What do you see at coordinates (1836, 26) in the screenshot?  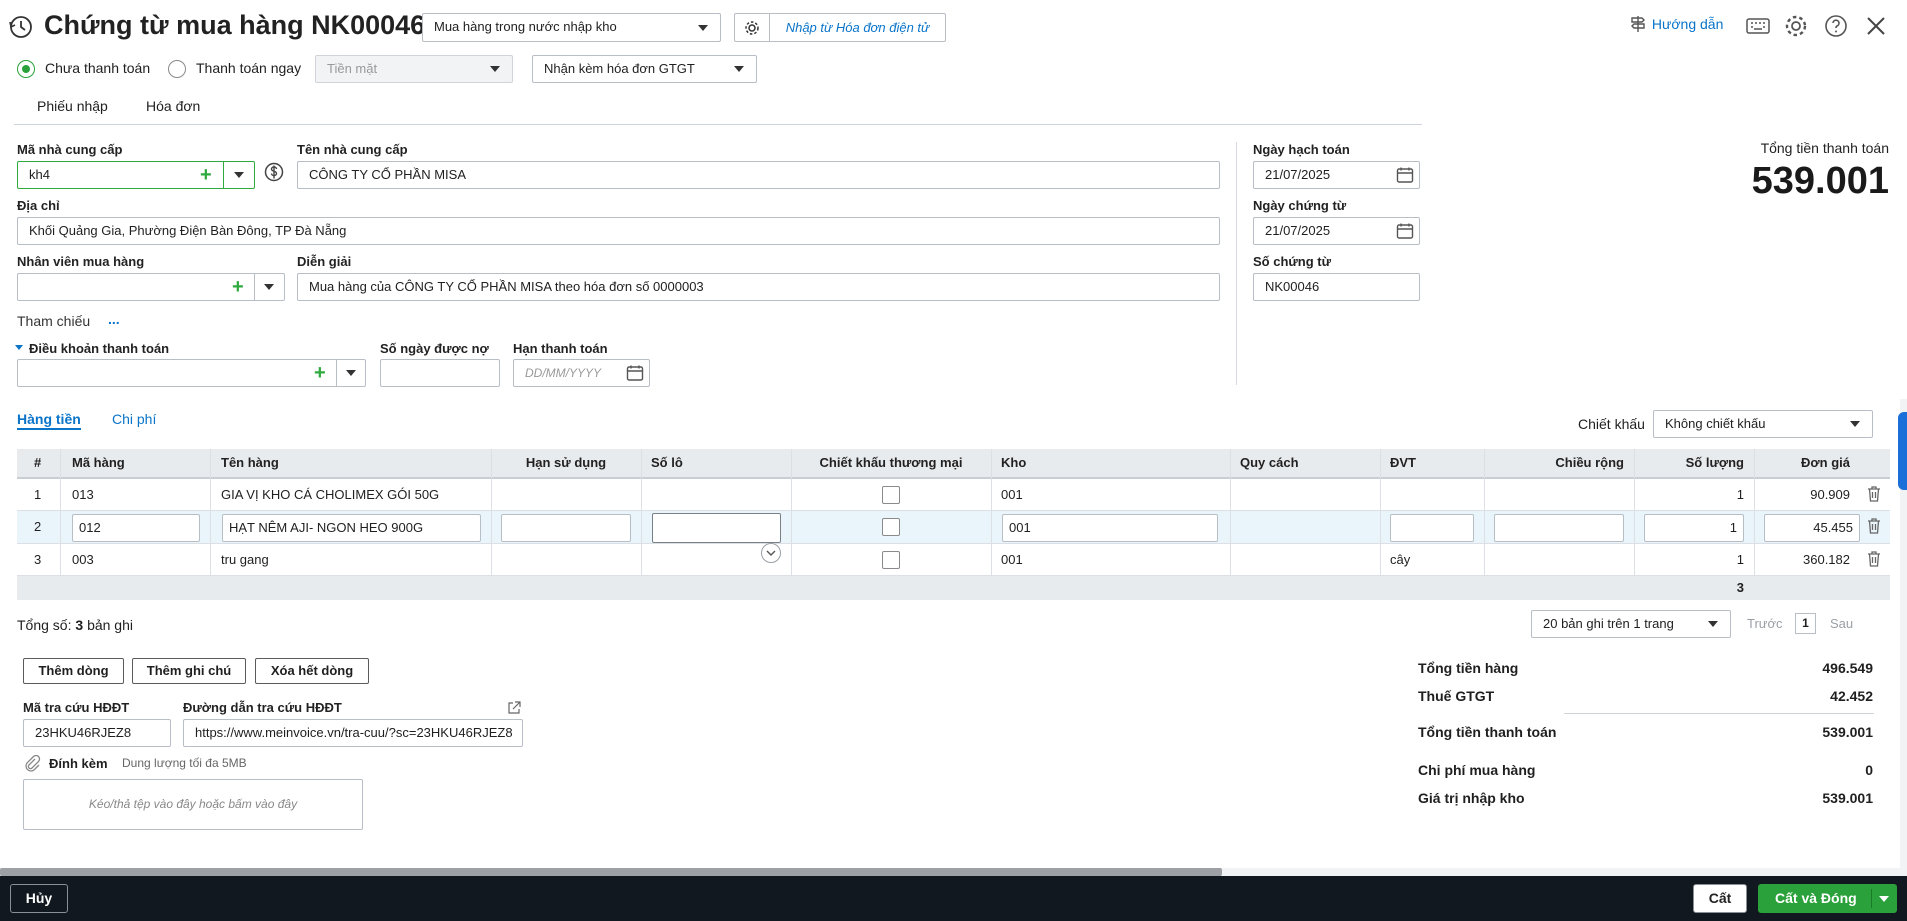 I see `help-icon` at bounding box center [1836, 26].